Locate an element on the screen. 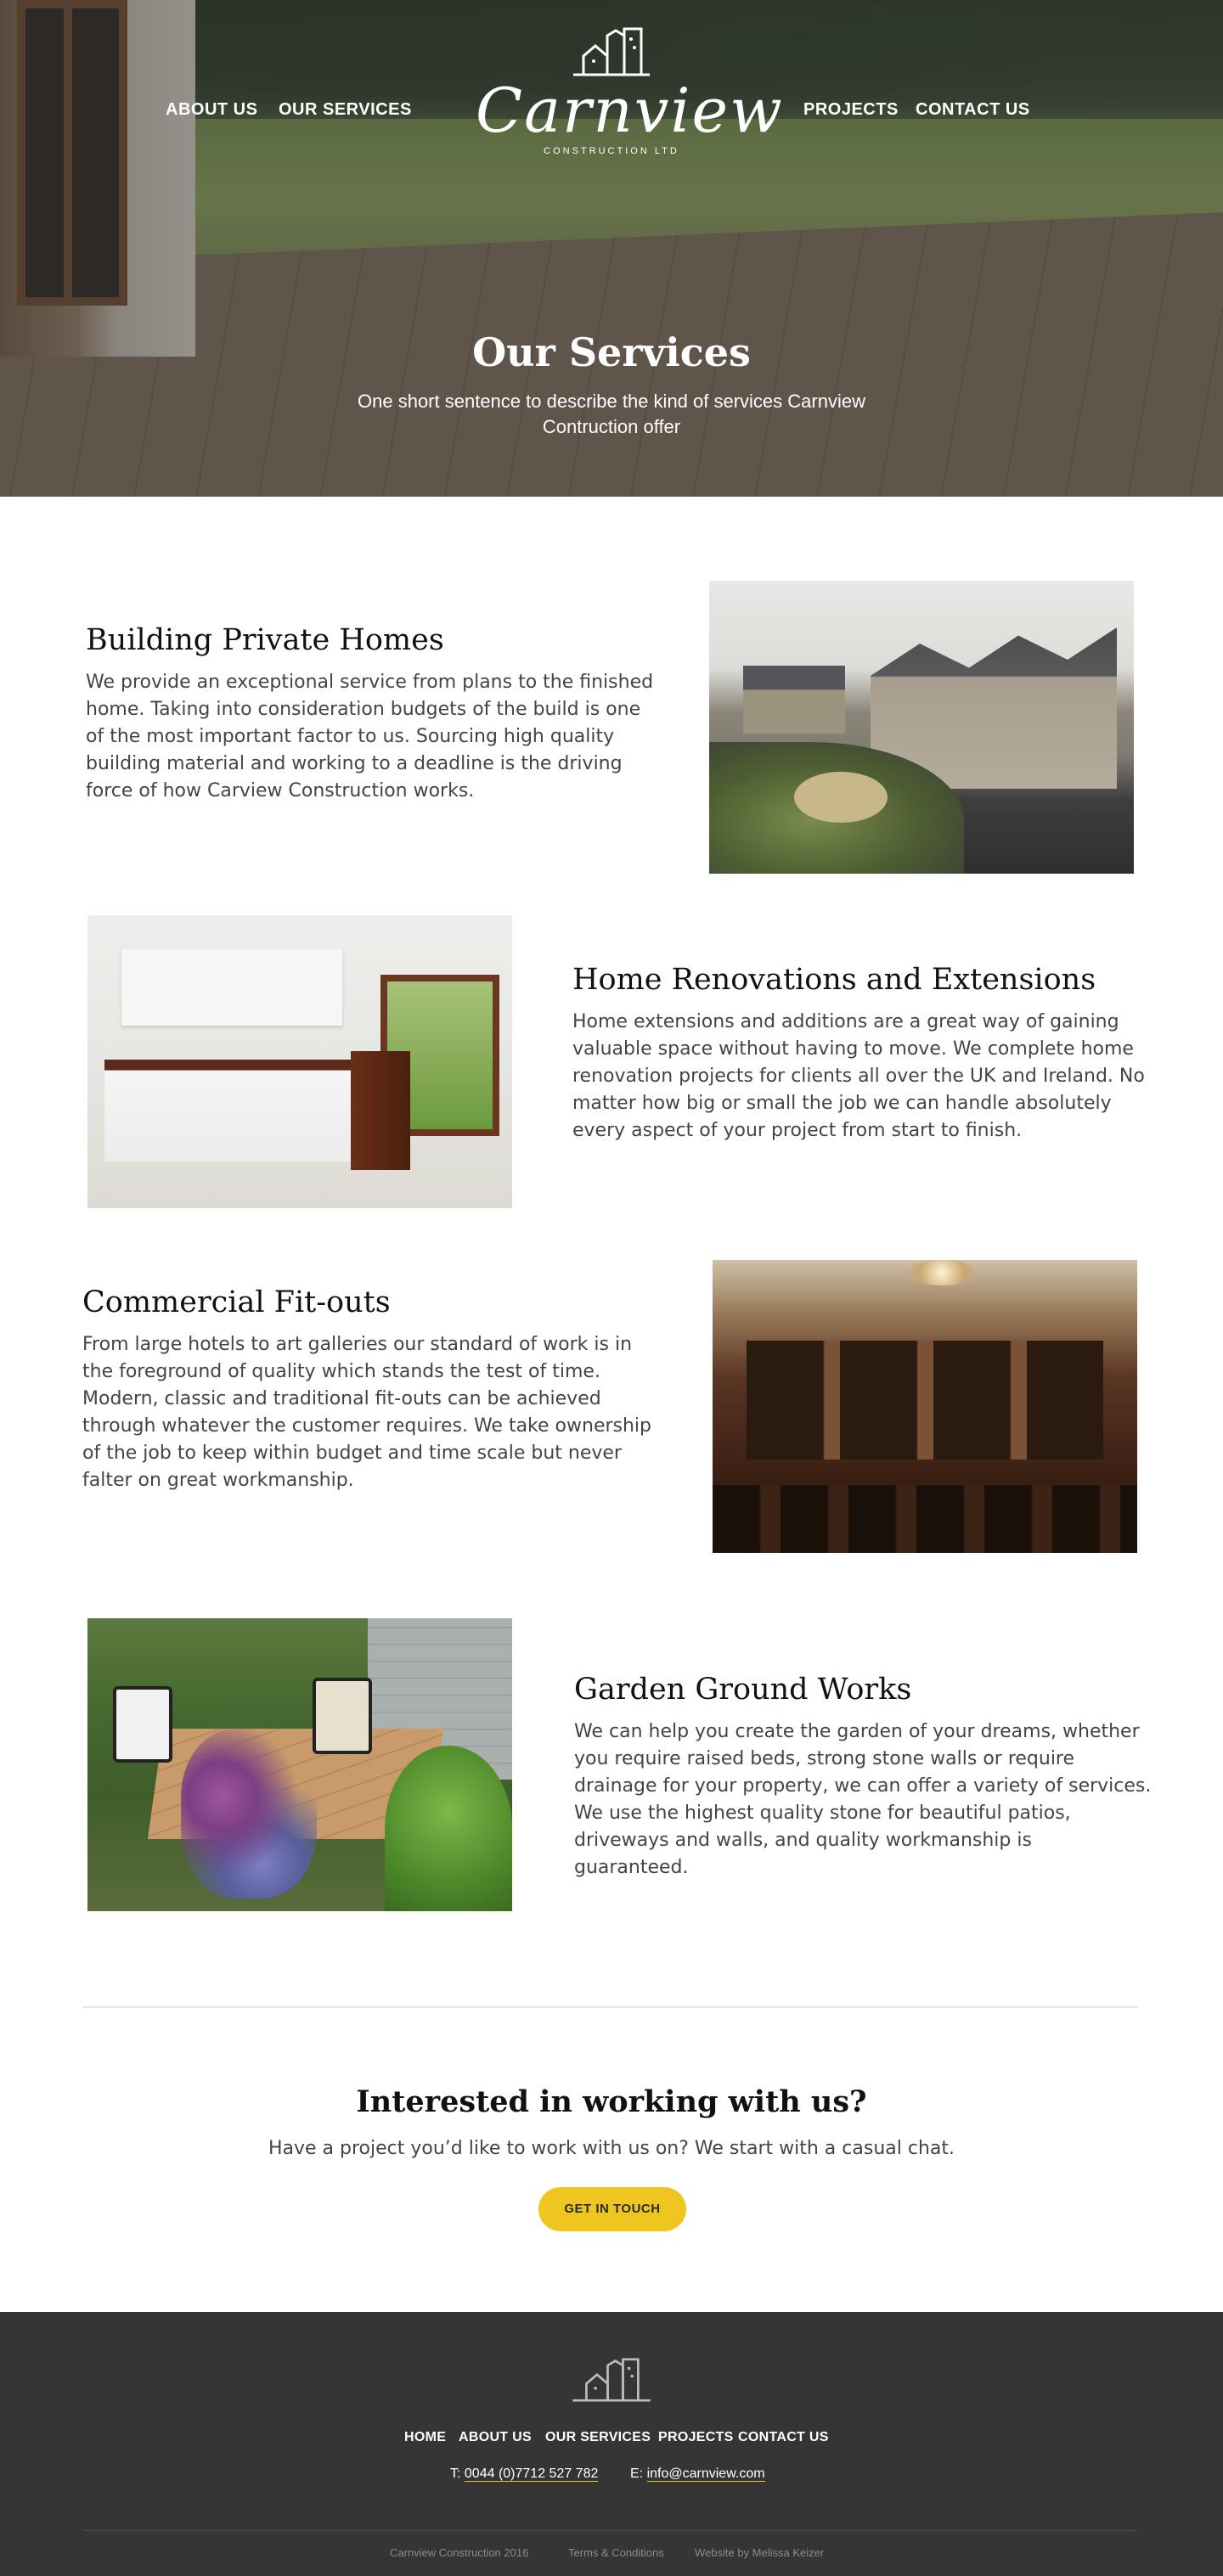  footer-nav-contact-us: CONTACT US is located at coordinates (783, 2437).